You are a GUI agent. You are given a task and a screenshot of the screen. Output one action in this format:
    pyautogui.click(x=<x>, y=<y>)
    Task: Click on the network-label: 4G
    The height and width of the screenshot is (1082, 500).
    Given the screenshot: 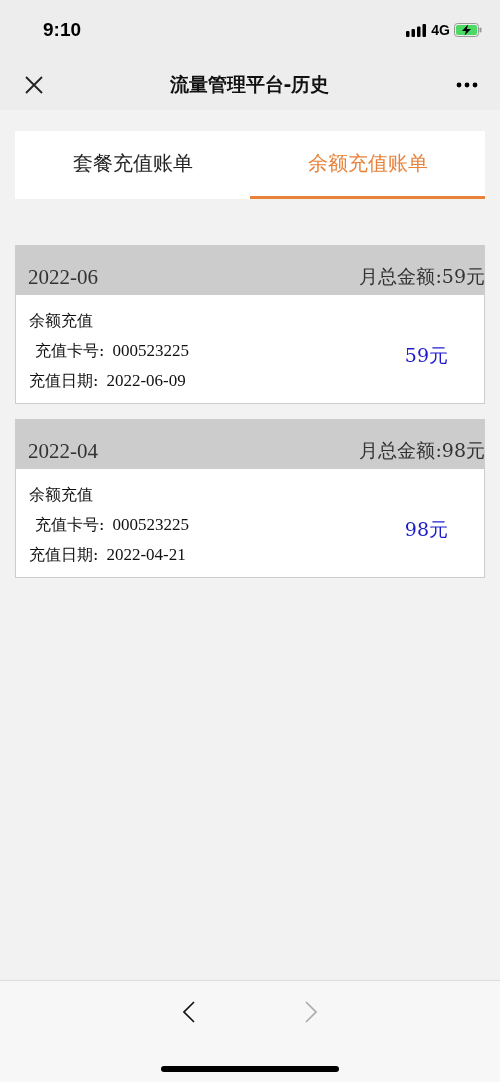 What is the action you would take?
    pyautogui.click(x=440, y=30)
    